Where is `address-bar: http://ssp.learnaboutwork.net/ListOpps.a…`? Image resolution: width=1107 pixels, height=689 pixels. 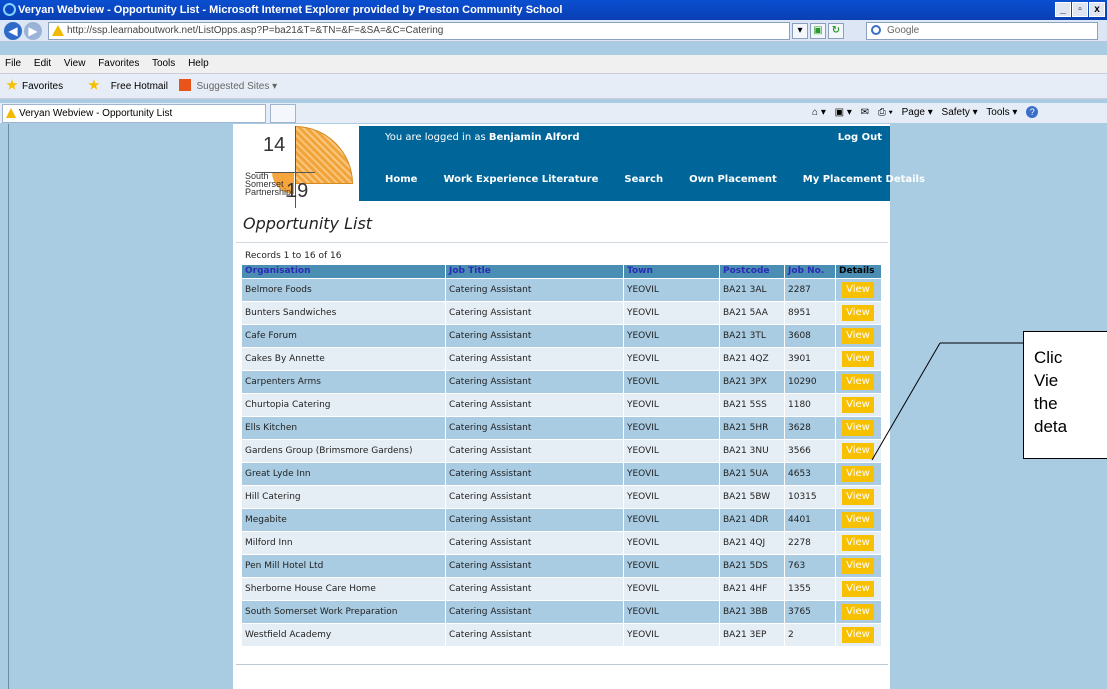 address-bar: http://ssp.learnaboutwork.net/ListOpps.a… is located at coordinates (419, 31).